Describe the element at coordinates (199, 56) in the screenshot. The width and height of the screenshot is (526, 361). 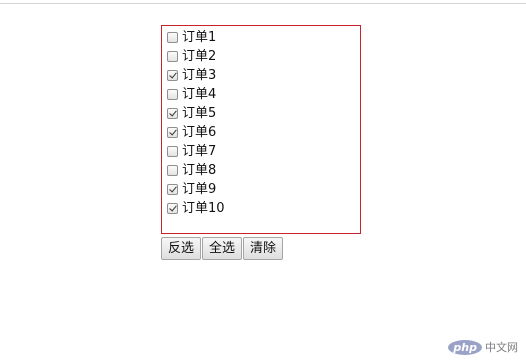
I see `order-label: 订单2` at that location.